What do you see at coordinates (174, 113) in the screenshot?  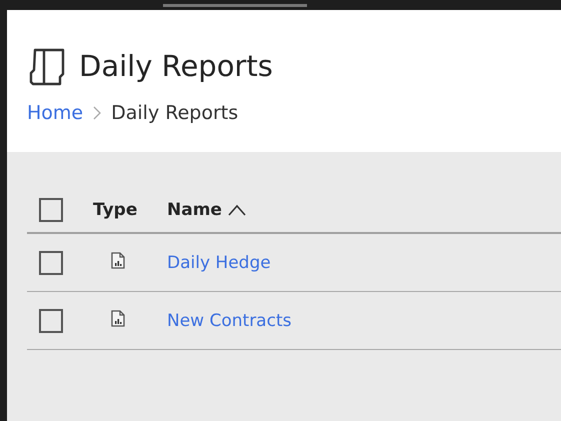 I see `breadcrumb-current: Daily Reports` at bounding box center [174, 113].